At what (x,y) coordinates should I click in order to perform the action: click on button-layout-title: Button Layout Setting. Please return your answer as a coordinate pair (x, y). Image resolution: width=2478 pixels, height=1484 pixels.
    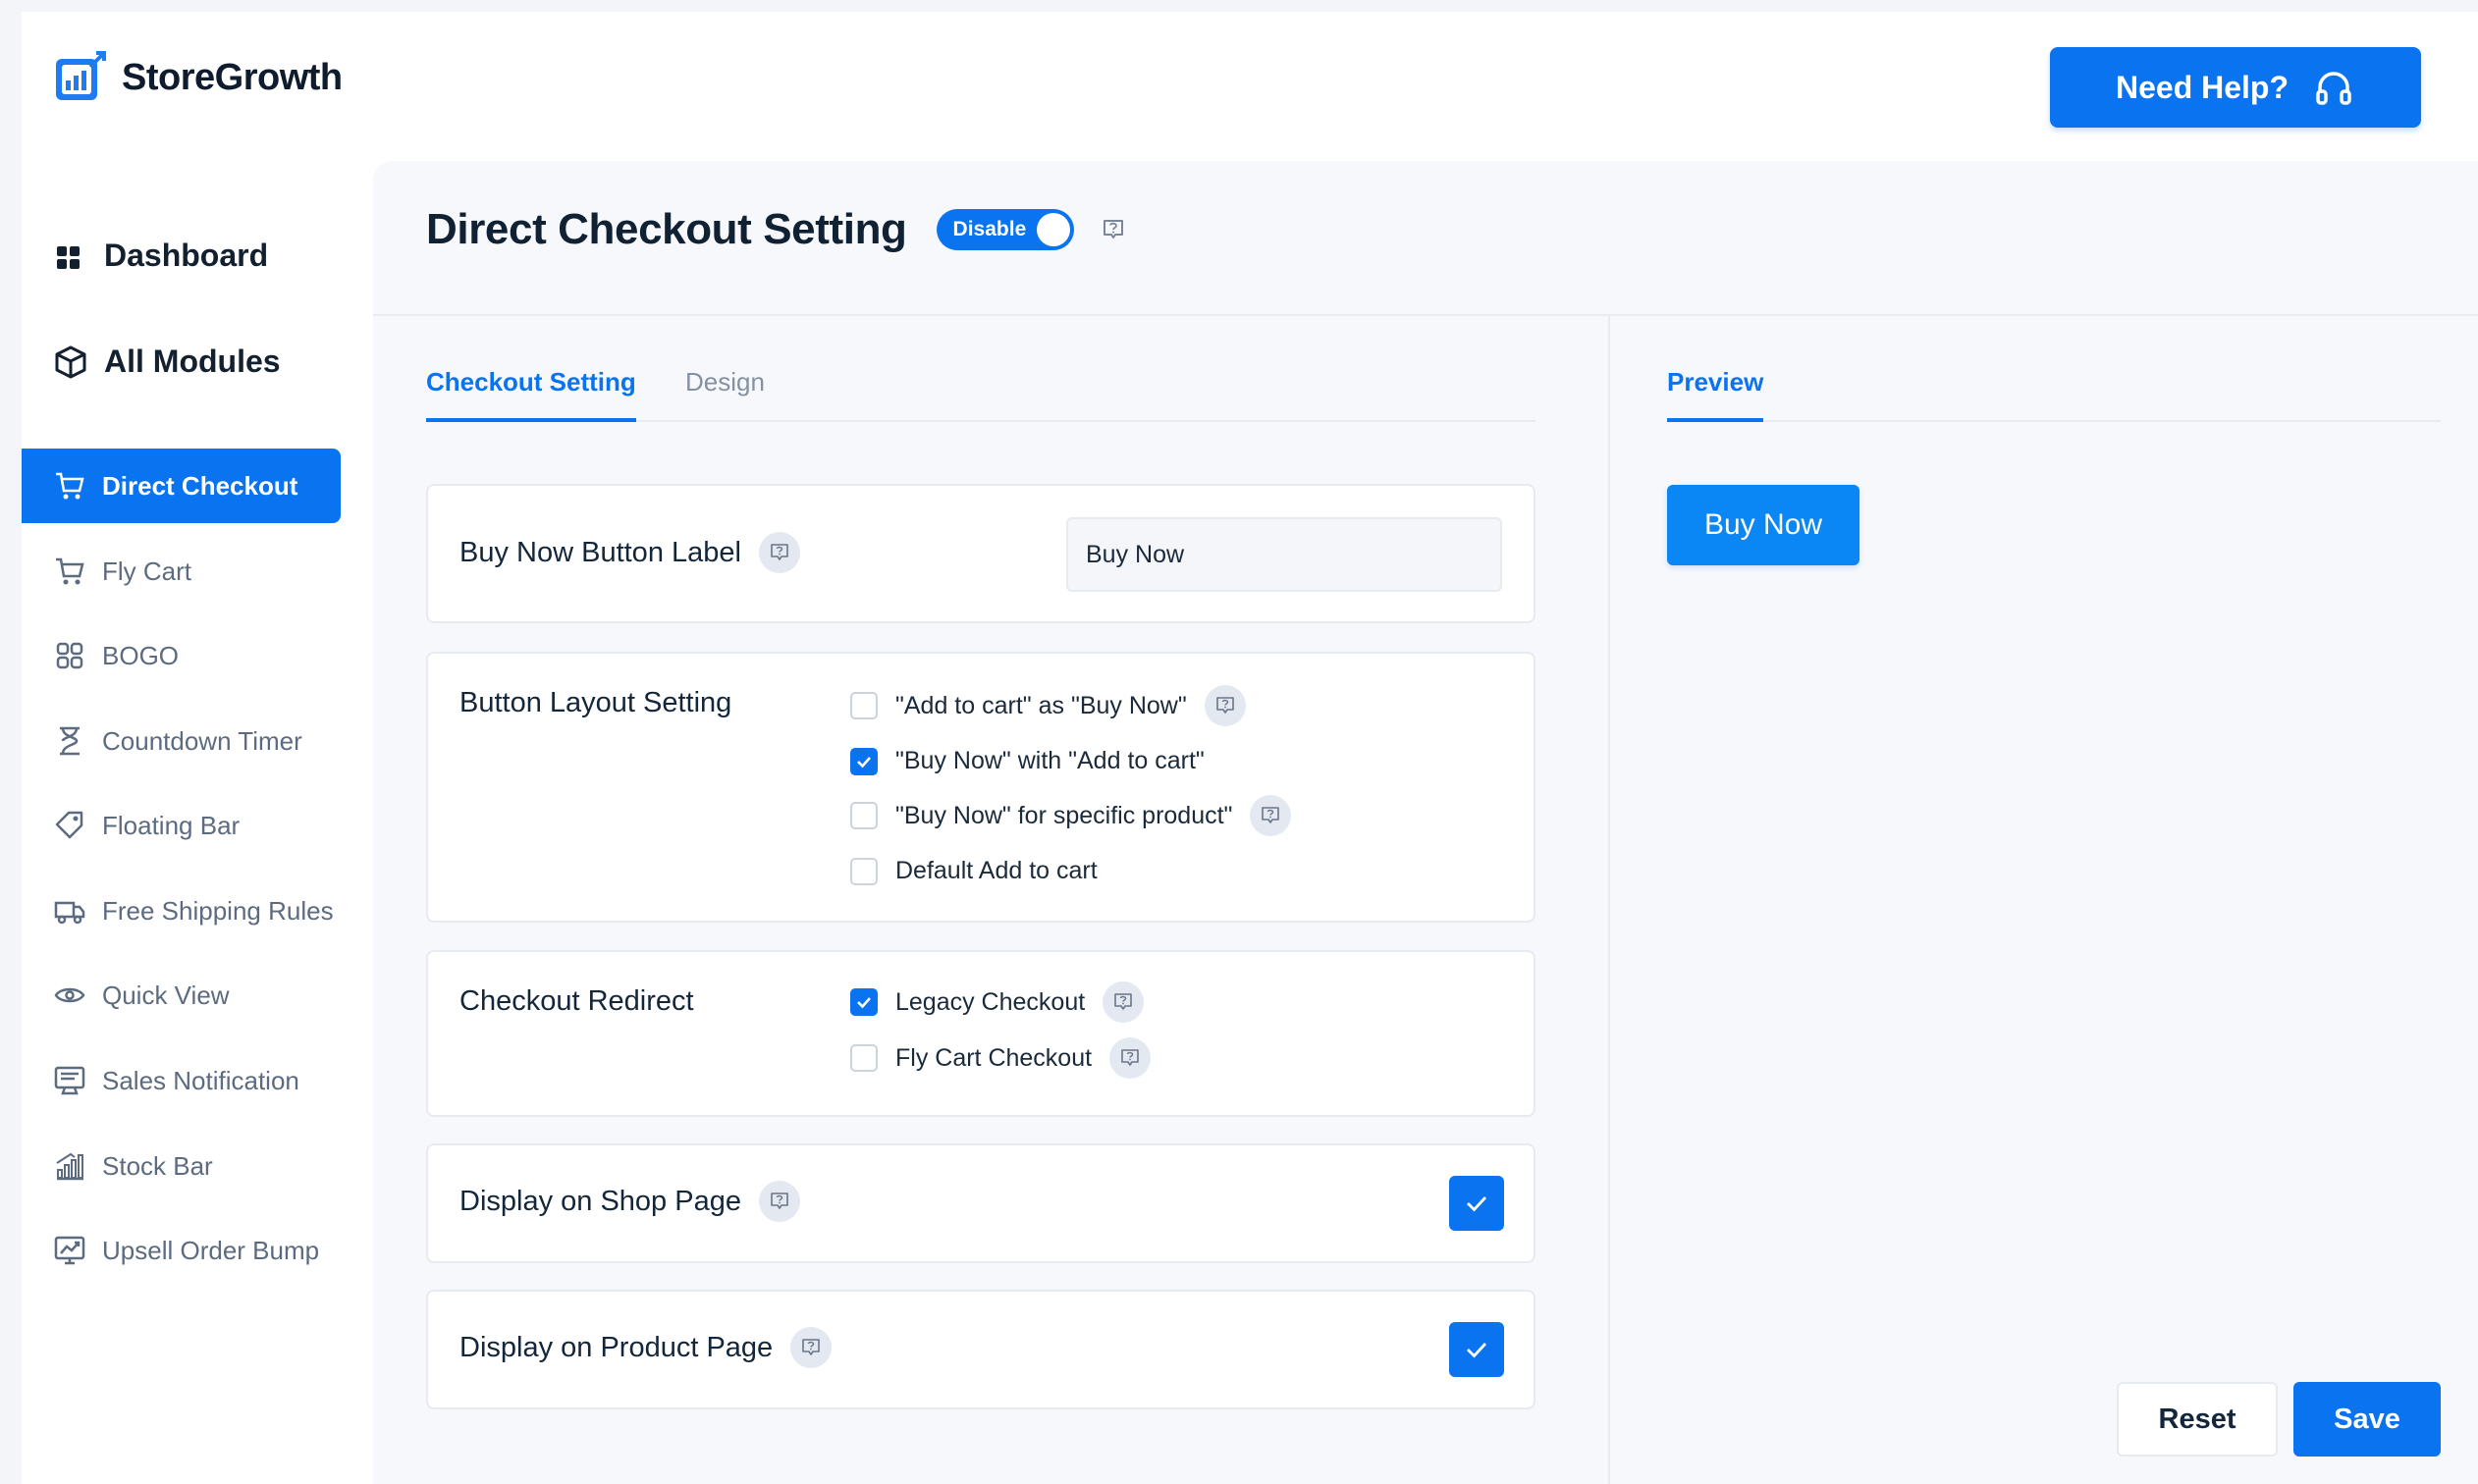
    Looking at the image, I should click on (595, 702).